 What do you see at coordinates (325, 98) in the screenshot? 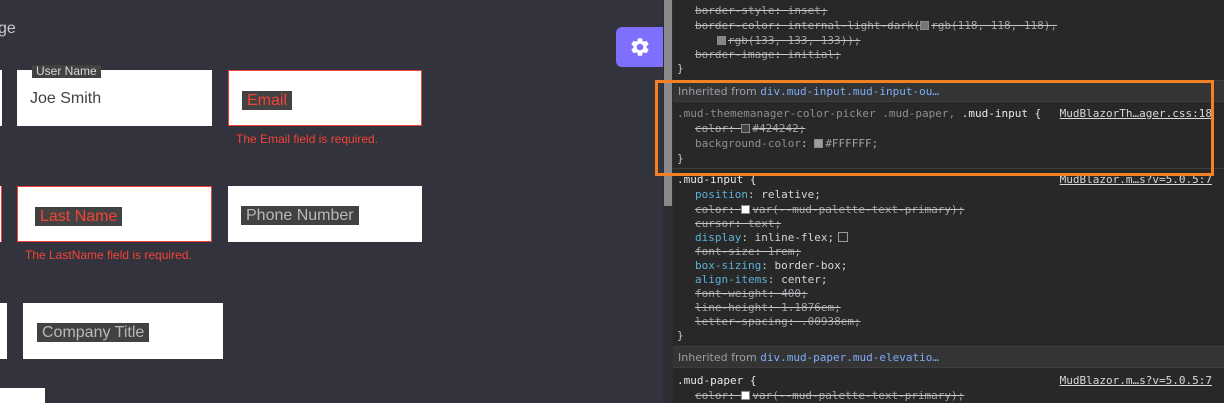
I see `email-field: Email` at bounding box center [325, 98].